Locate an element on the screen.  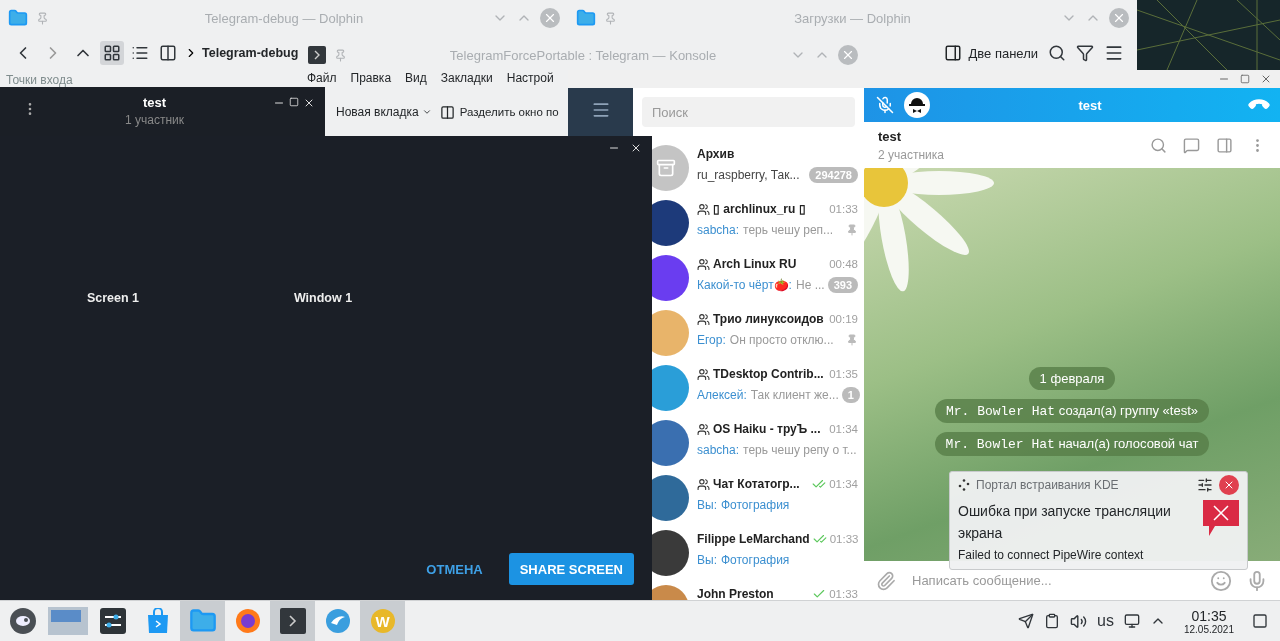
archive-icon is located at coordinates (666, 167).